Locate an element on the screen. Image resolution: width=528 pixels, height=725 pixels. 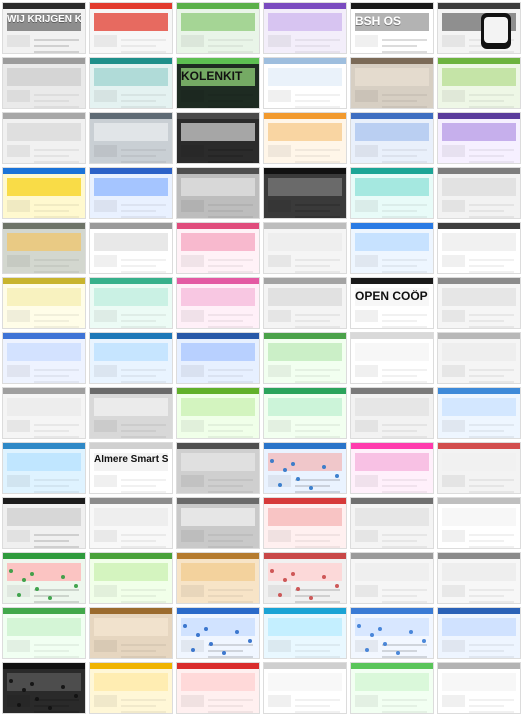
website-screenshot-tile: KOLENKIT is located at coordinates (218, 83).